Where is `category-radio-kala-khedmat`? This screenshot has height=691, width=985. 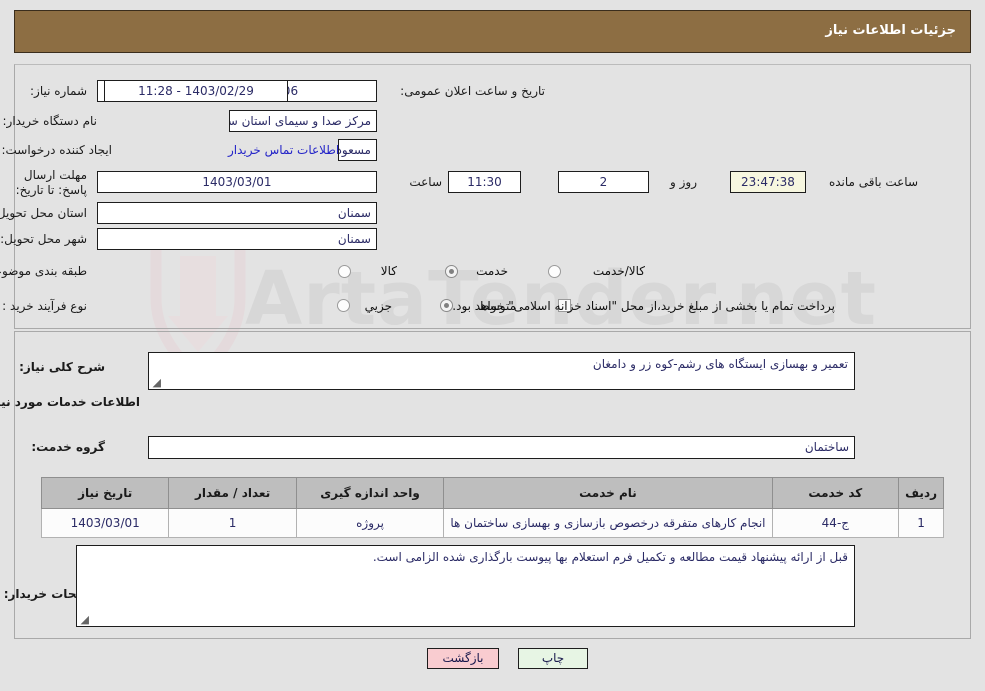 category-radio-kala-khedmat is located at coordinates (554, 271).